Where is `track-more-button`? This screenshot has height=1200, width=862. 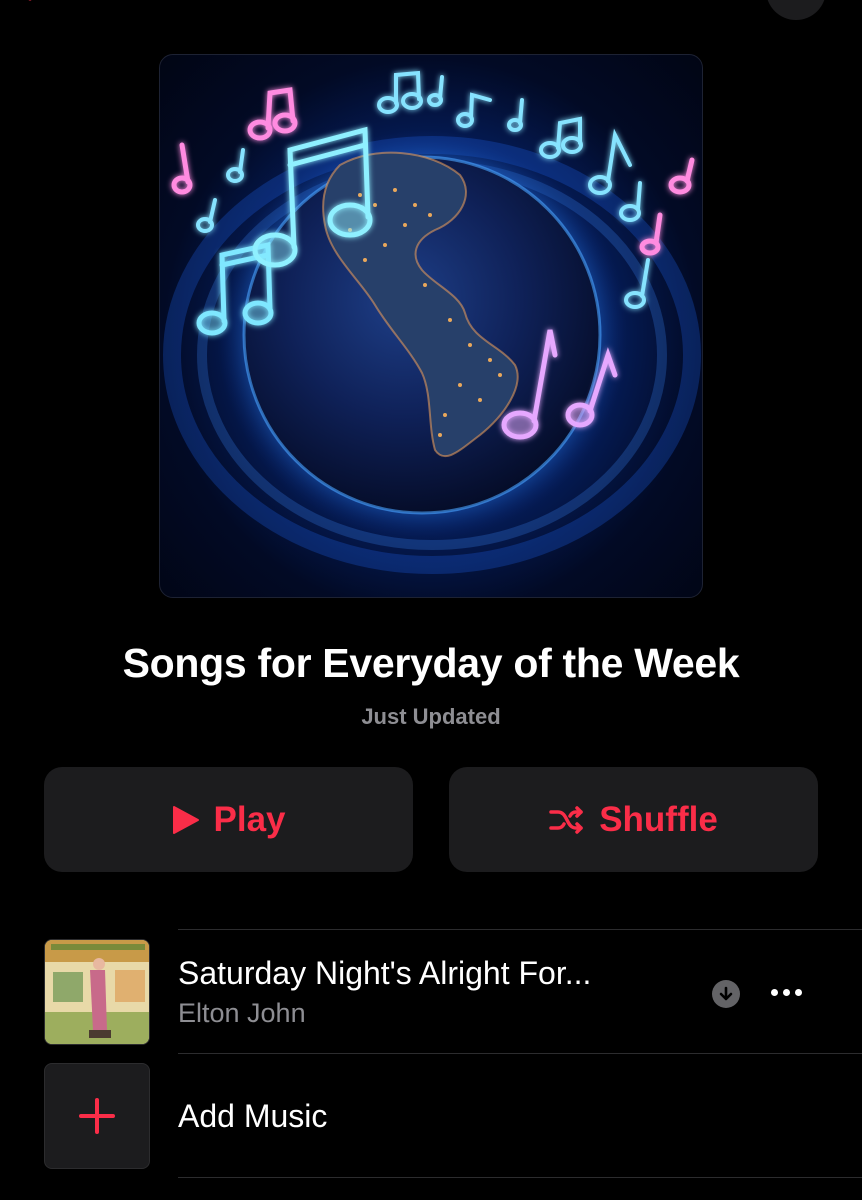 track-more-button is located at coordinates (786, 992).